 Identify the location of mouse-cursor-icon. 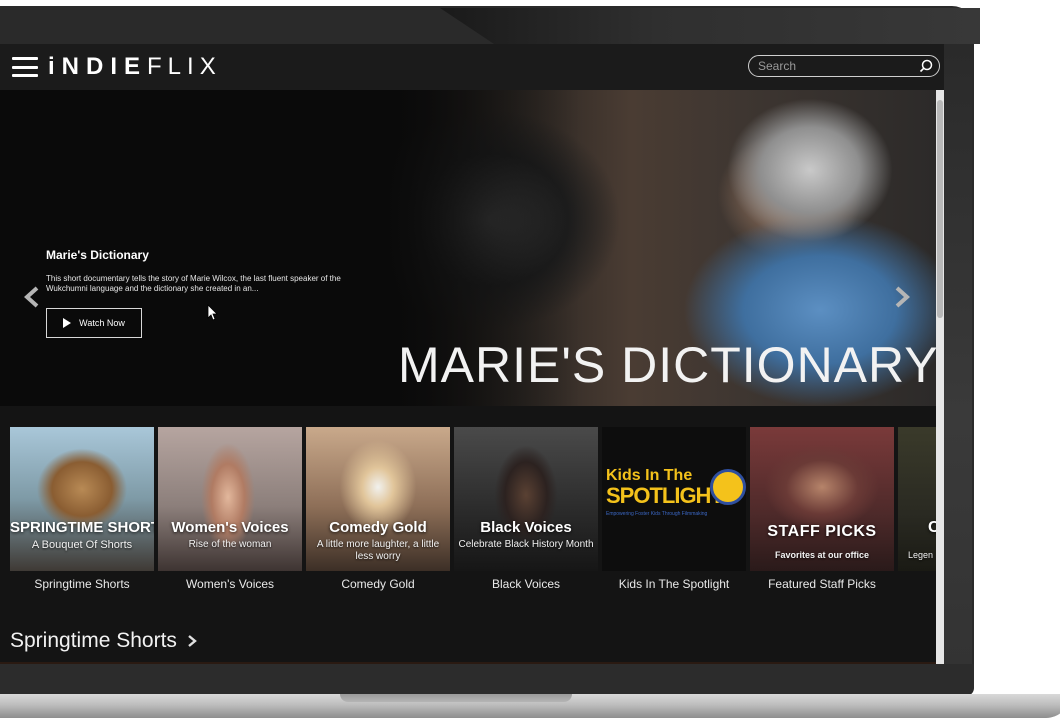
(212, 312).